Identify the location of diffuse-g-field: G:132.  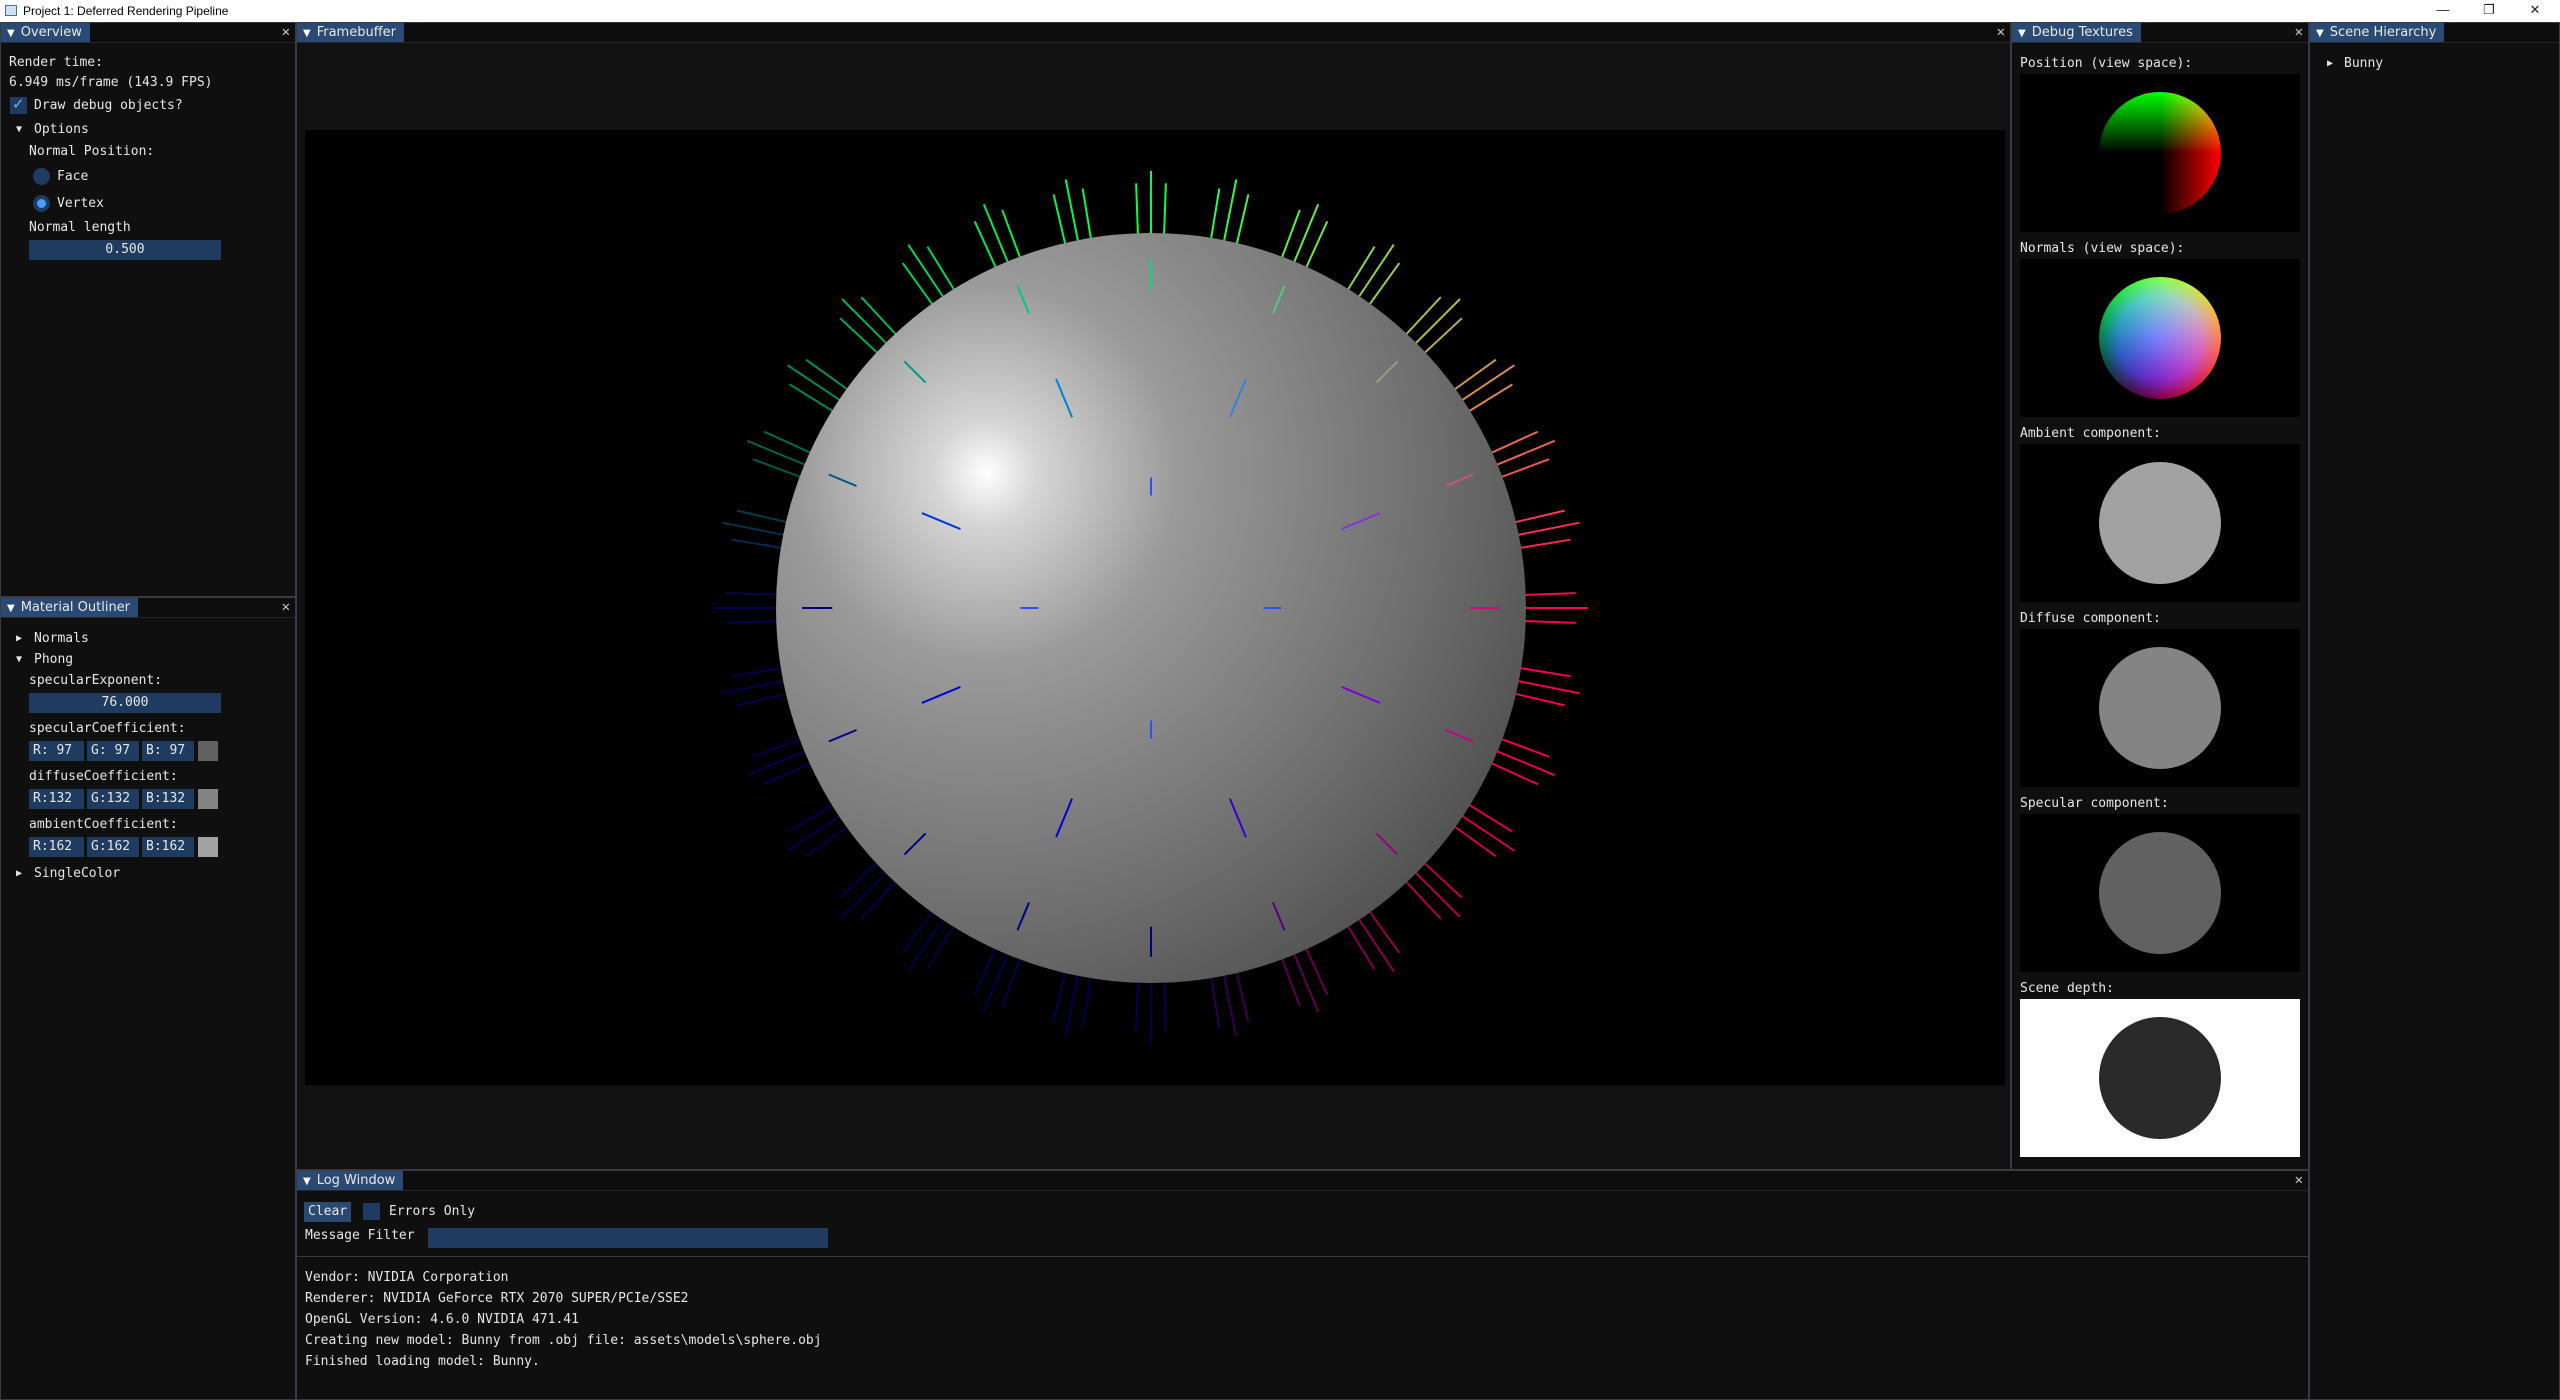
(113, 799).